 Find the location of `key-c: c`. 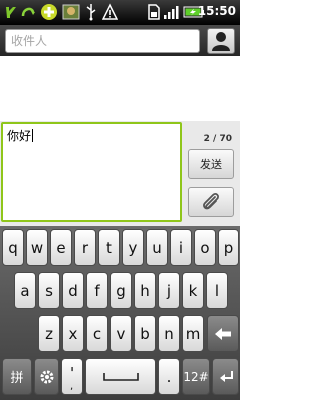

key-c: c is located at coordinates (97, 333).